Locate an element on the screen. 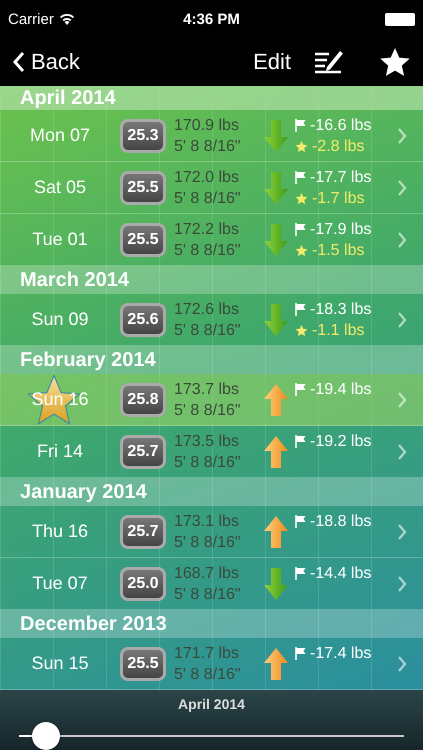 The image size is (423, 750). section-header: March 2014 is located at coordinates (211, 280).